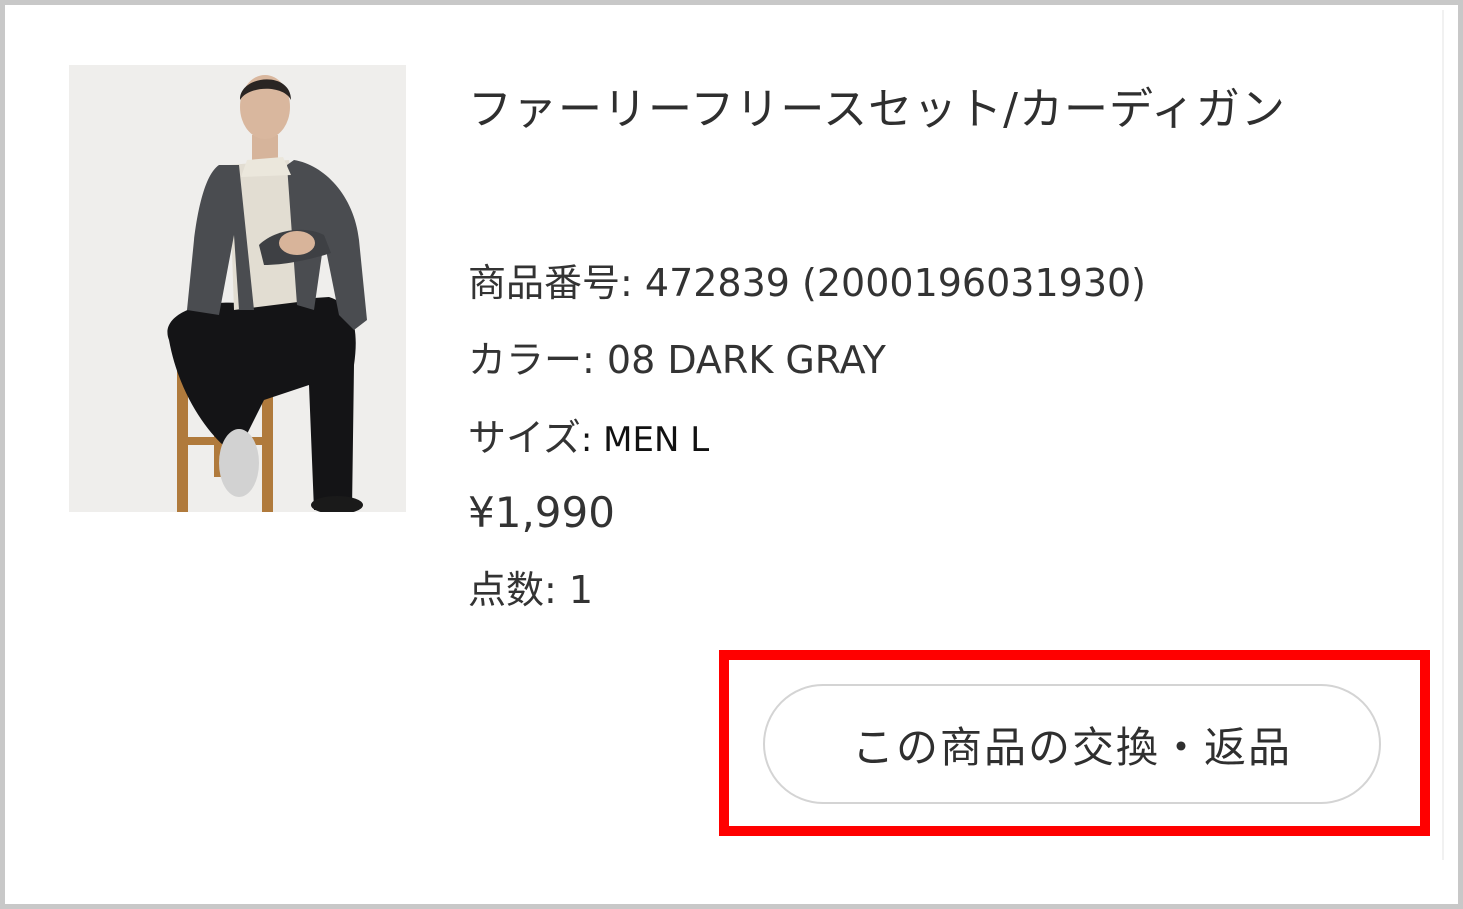 This screenshot has height=909, width=1463. I want to click on exchange-return-button: この商品の交換・返品, so click(1072, 744).